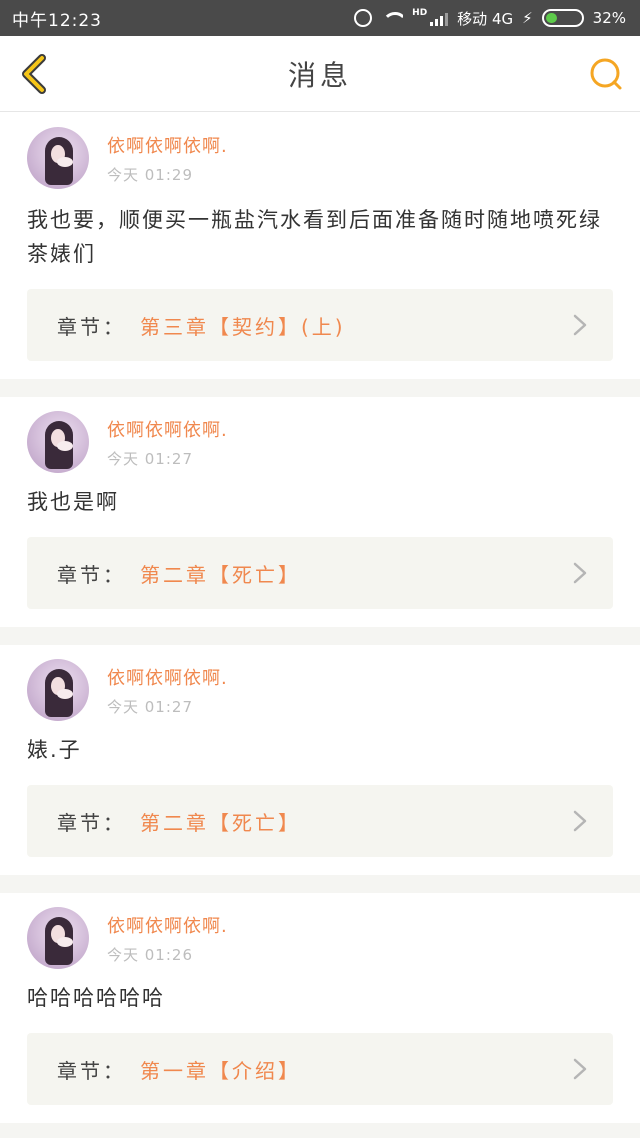  I want to click on back-button, so click(34, 74).